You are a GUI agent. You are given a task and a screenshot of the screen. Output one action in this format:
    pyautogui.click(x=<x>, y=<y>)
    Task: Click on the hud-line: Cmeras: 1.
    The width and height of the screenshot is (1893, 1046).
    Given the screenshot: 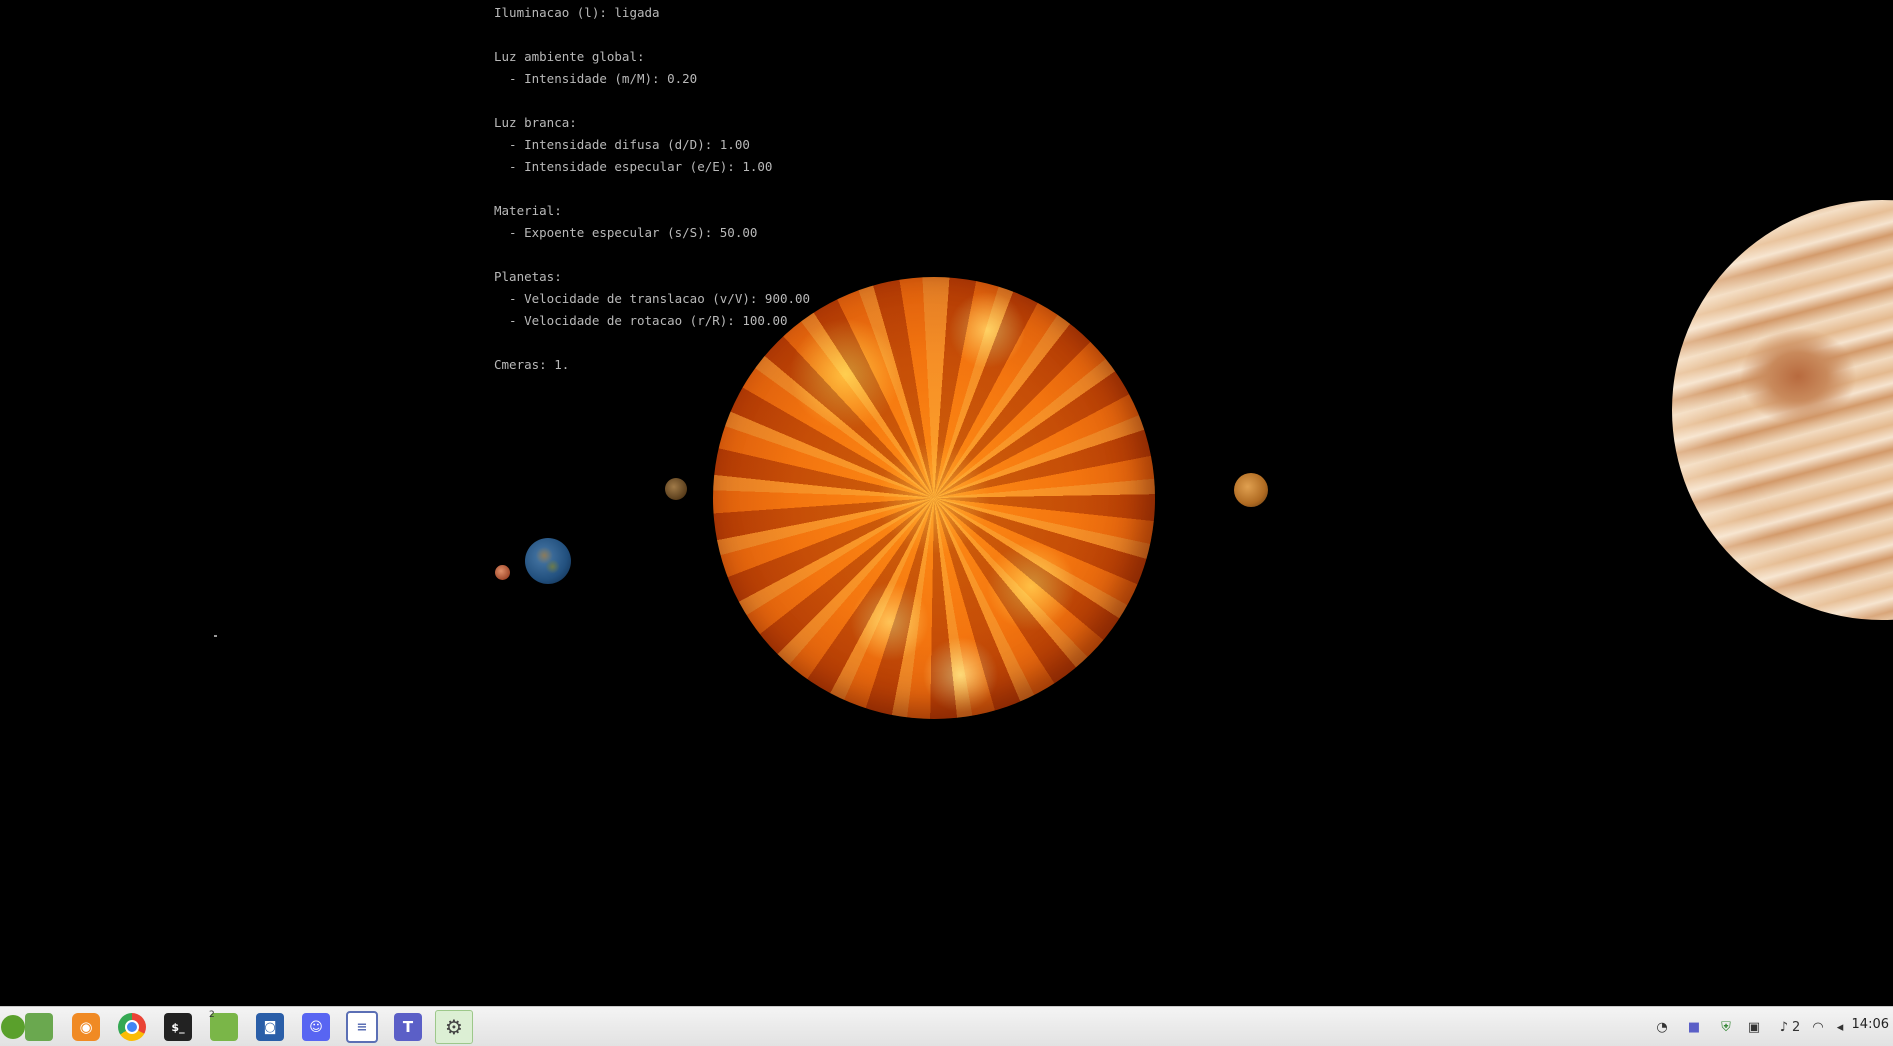 What is the action you would take?
    pyautogui.click(x=532, y=364)
    